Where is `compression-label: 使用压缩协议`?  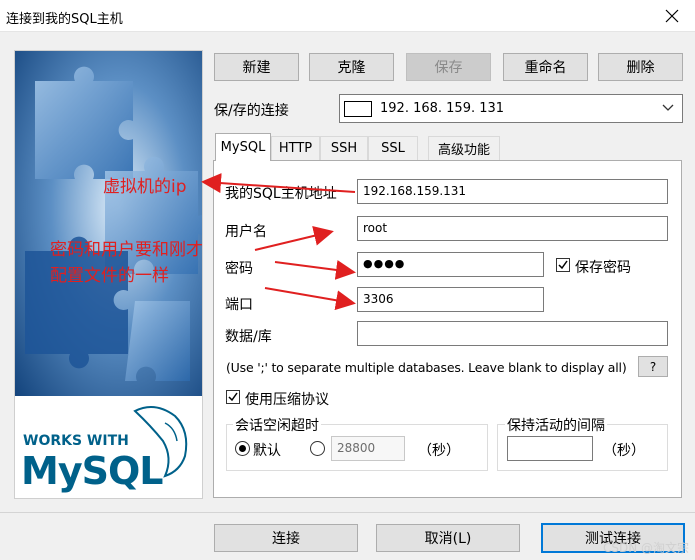 compression-label: 使用压缩协议 is located at coordinates (287, 400).